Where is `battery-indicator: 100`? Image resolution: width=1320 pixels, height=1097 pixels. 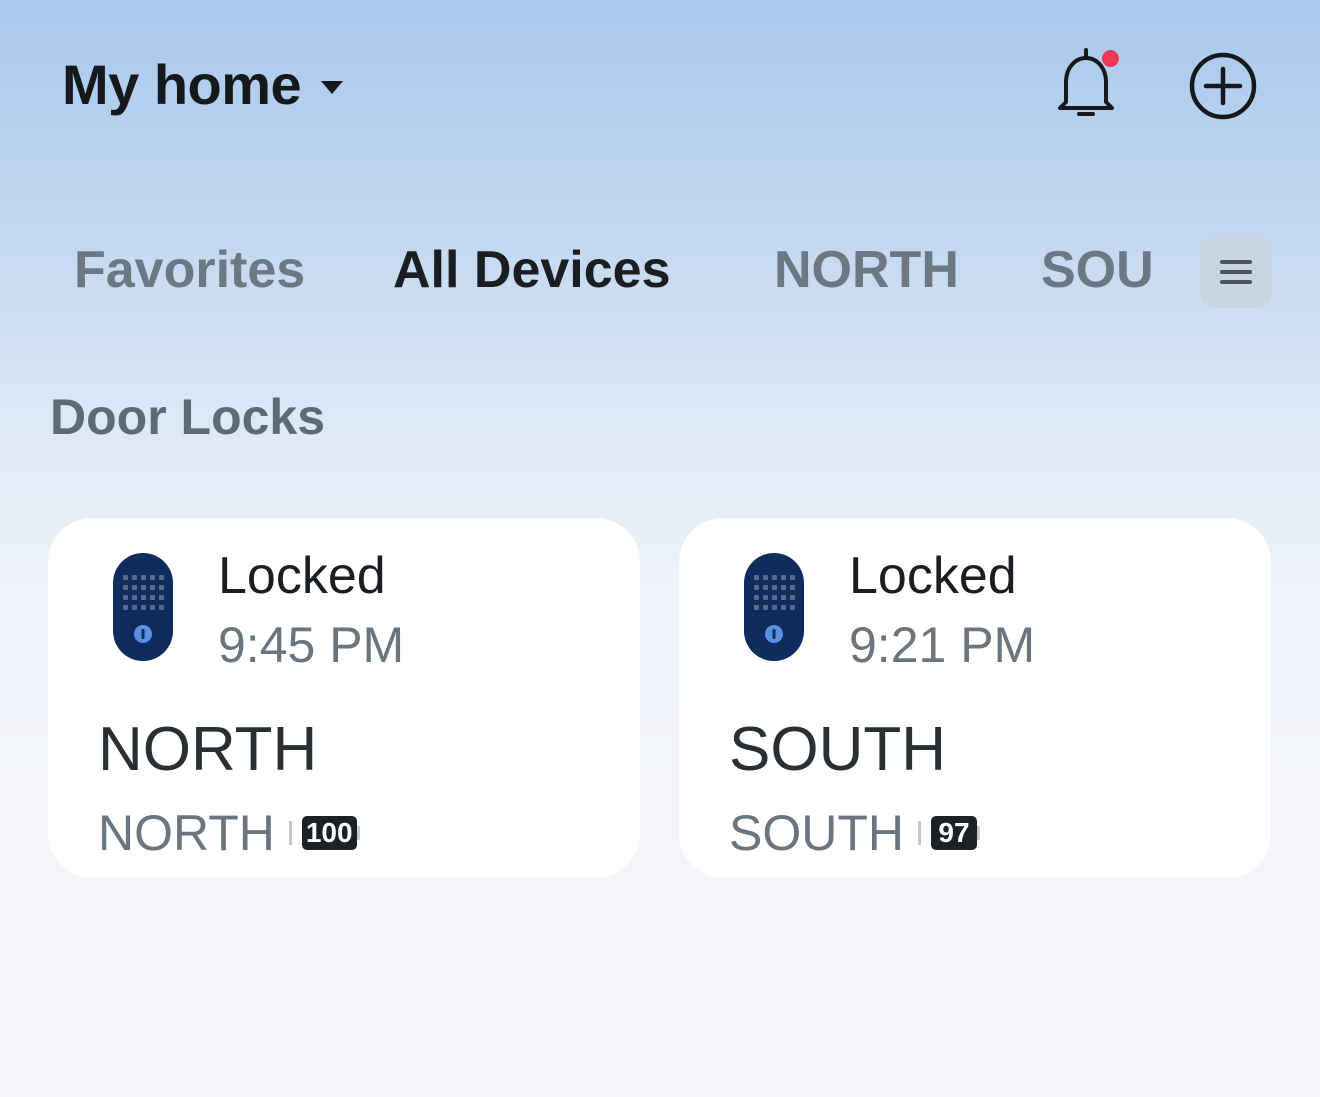 battery-indicator: 100 is located at coordinates (324, 833).